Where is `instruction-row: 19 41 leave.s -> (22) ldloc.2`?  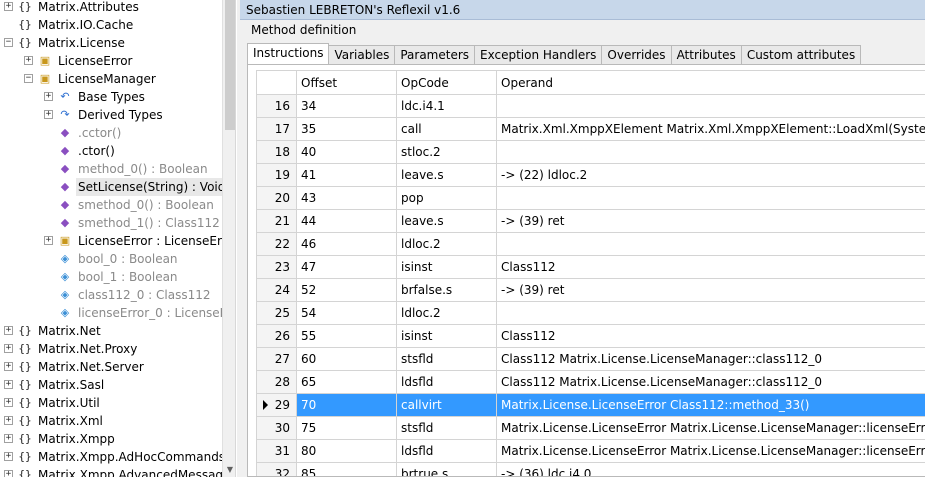 instruction-row: 19 41 leave.s -> (22) ldloc.2 is located at coordinates (590, 175).